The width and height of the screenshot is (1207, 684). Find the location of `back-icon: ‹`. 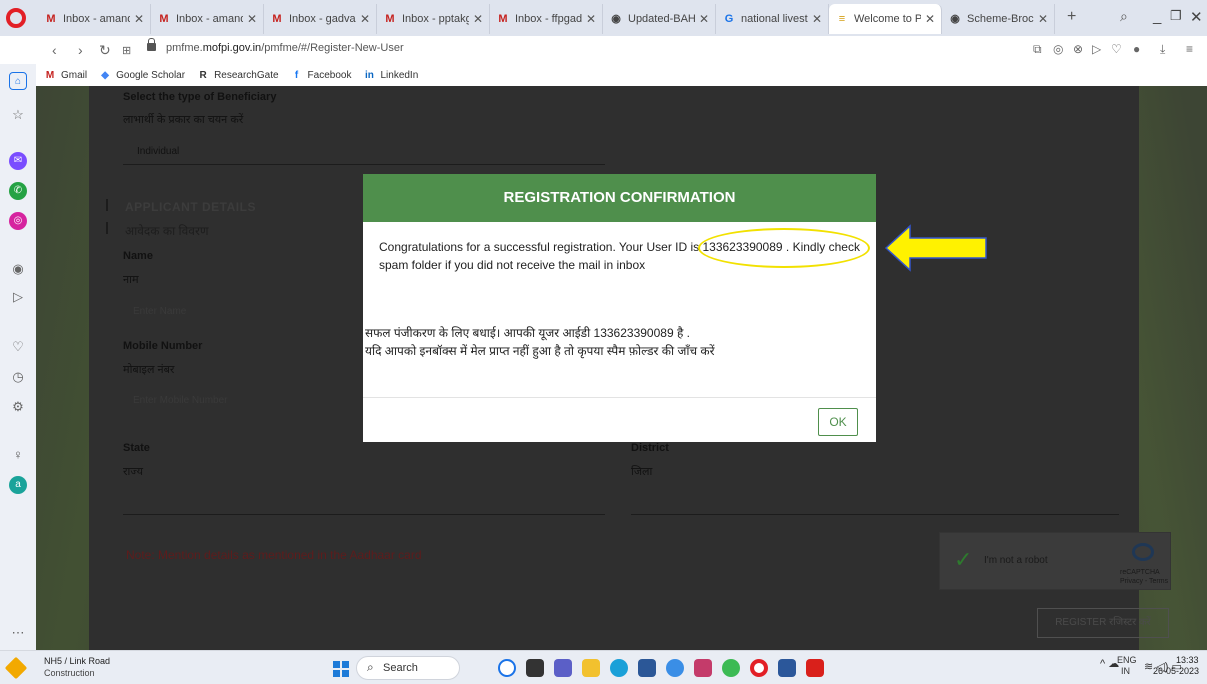

back-icon: ‹ is located at coordinates (54, 50).